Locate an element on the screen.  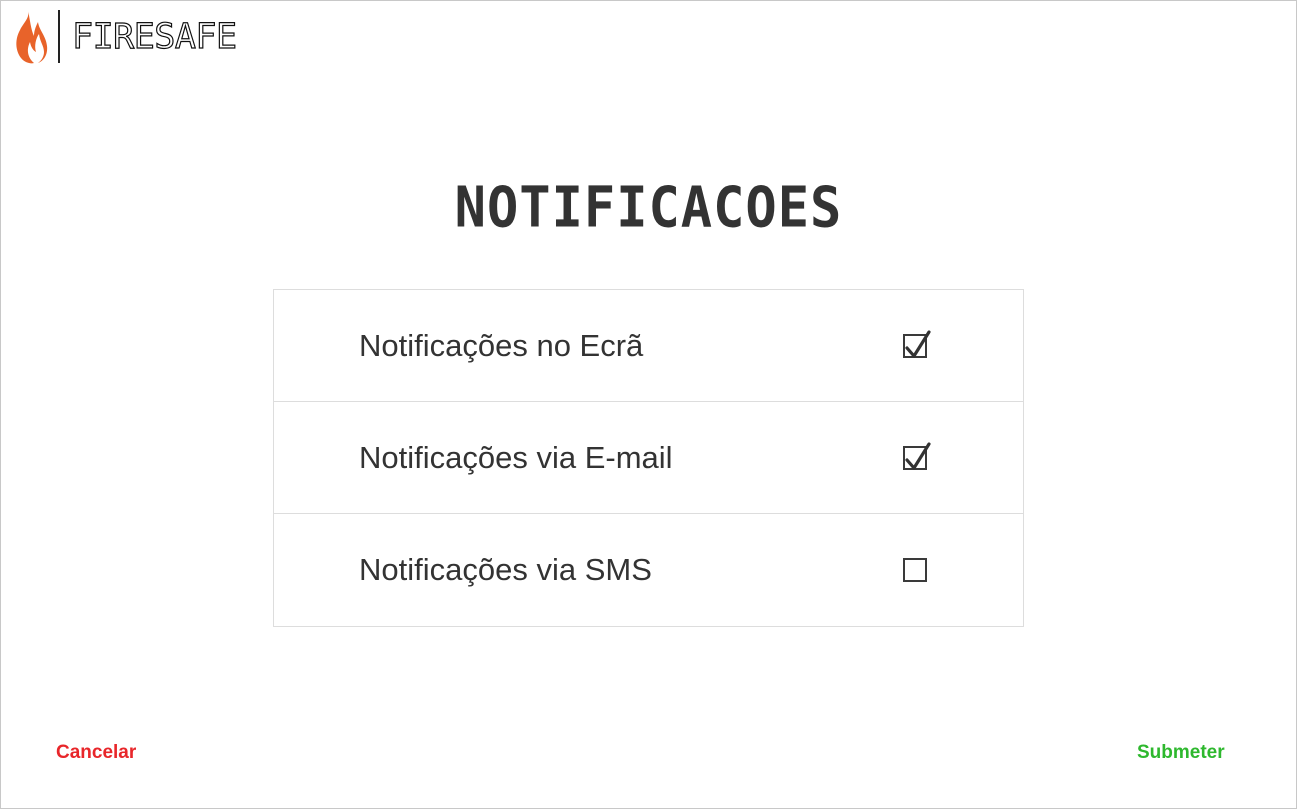
setting-row-screen: Notificações no Ecrã is located at coordinates (648, 346).